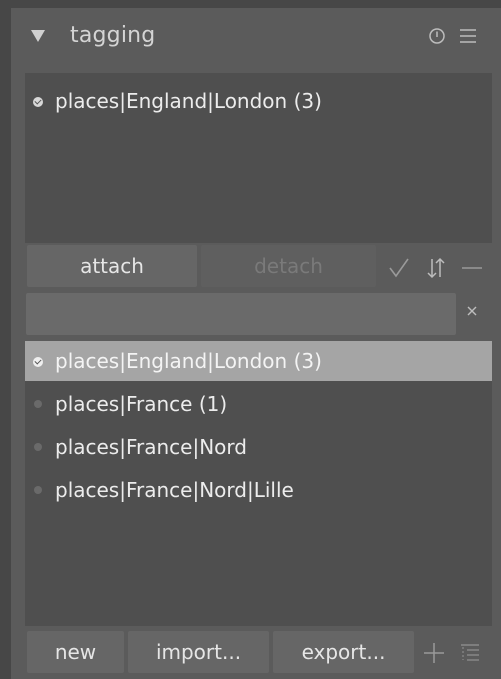 This screenshot has height=679, width=501. I want to click on attach-button: attach, so click(112, 266).